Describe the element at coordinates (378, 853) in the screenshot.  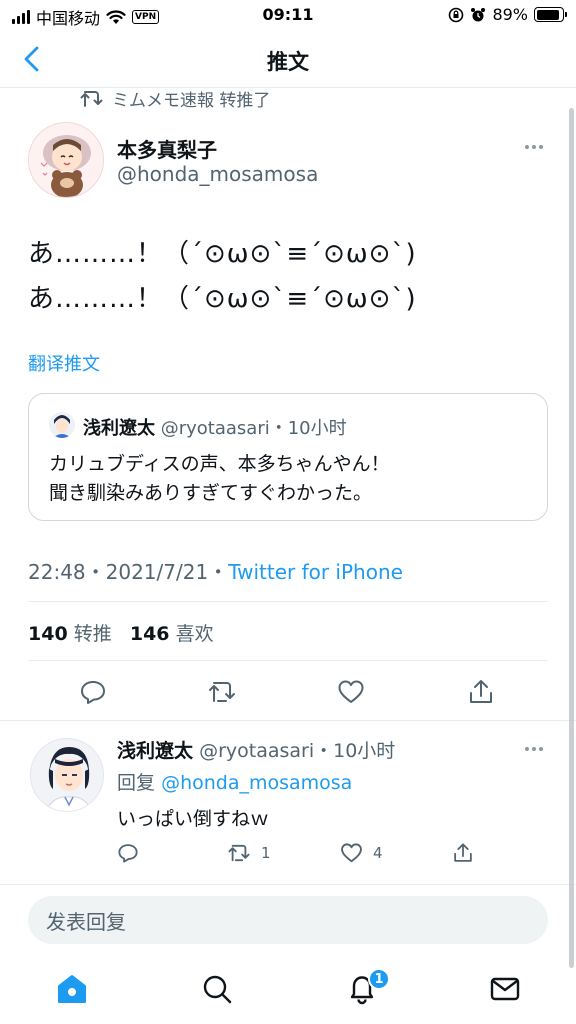
I see `reply-like-count: 4` at that location.